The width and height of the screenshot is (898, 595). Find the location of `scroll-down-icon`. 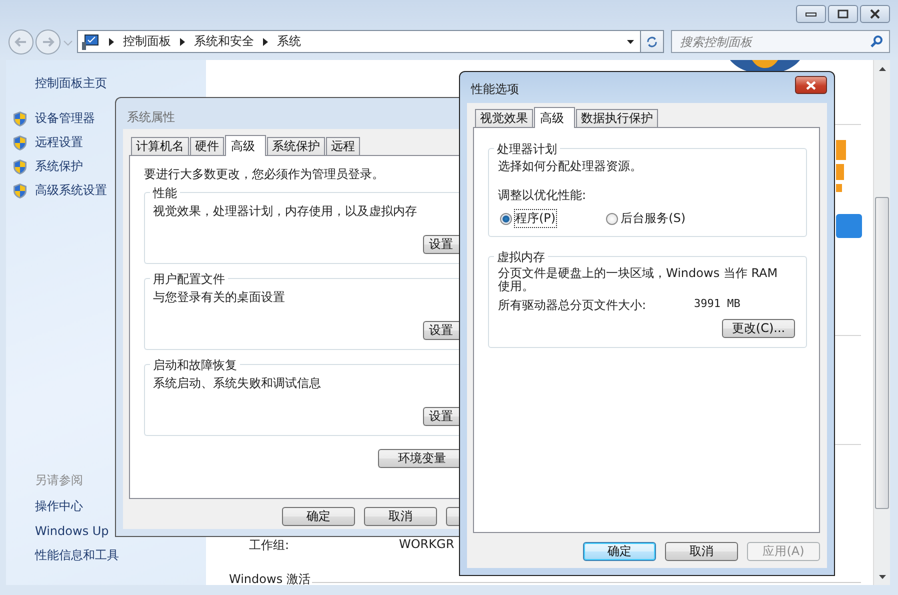

scroll-down-icon is located at coordinates (882, 577).